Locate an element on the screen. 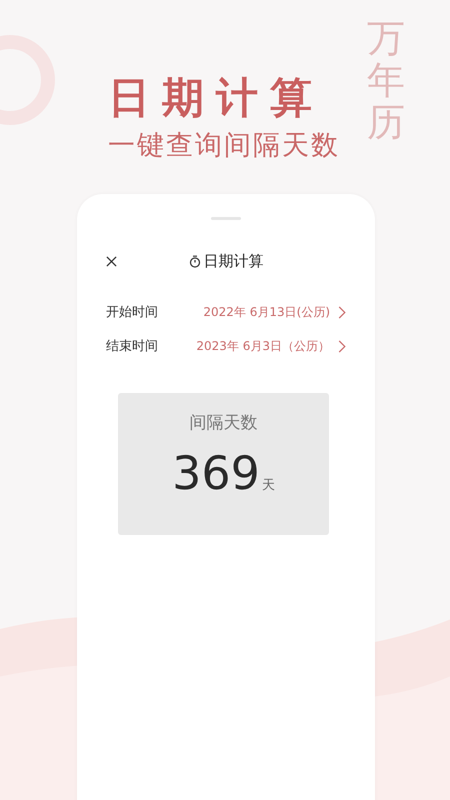 Image resolution: width=450 pixels, height=800 pixels. date-value: 2022年 6月13日(公历) is located at coordinates (266, 312).